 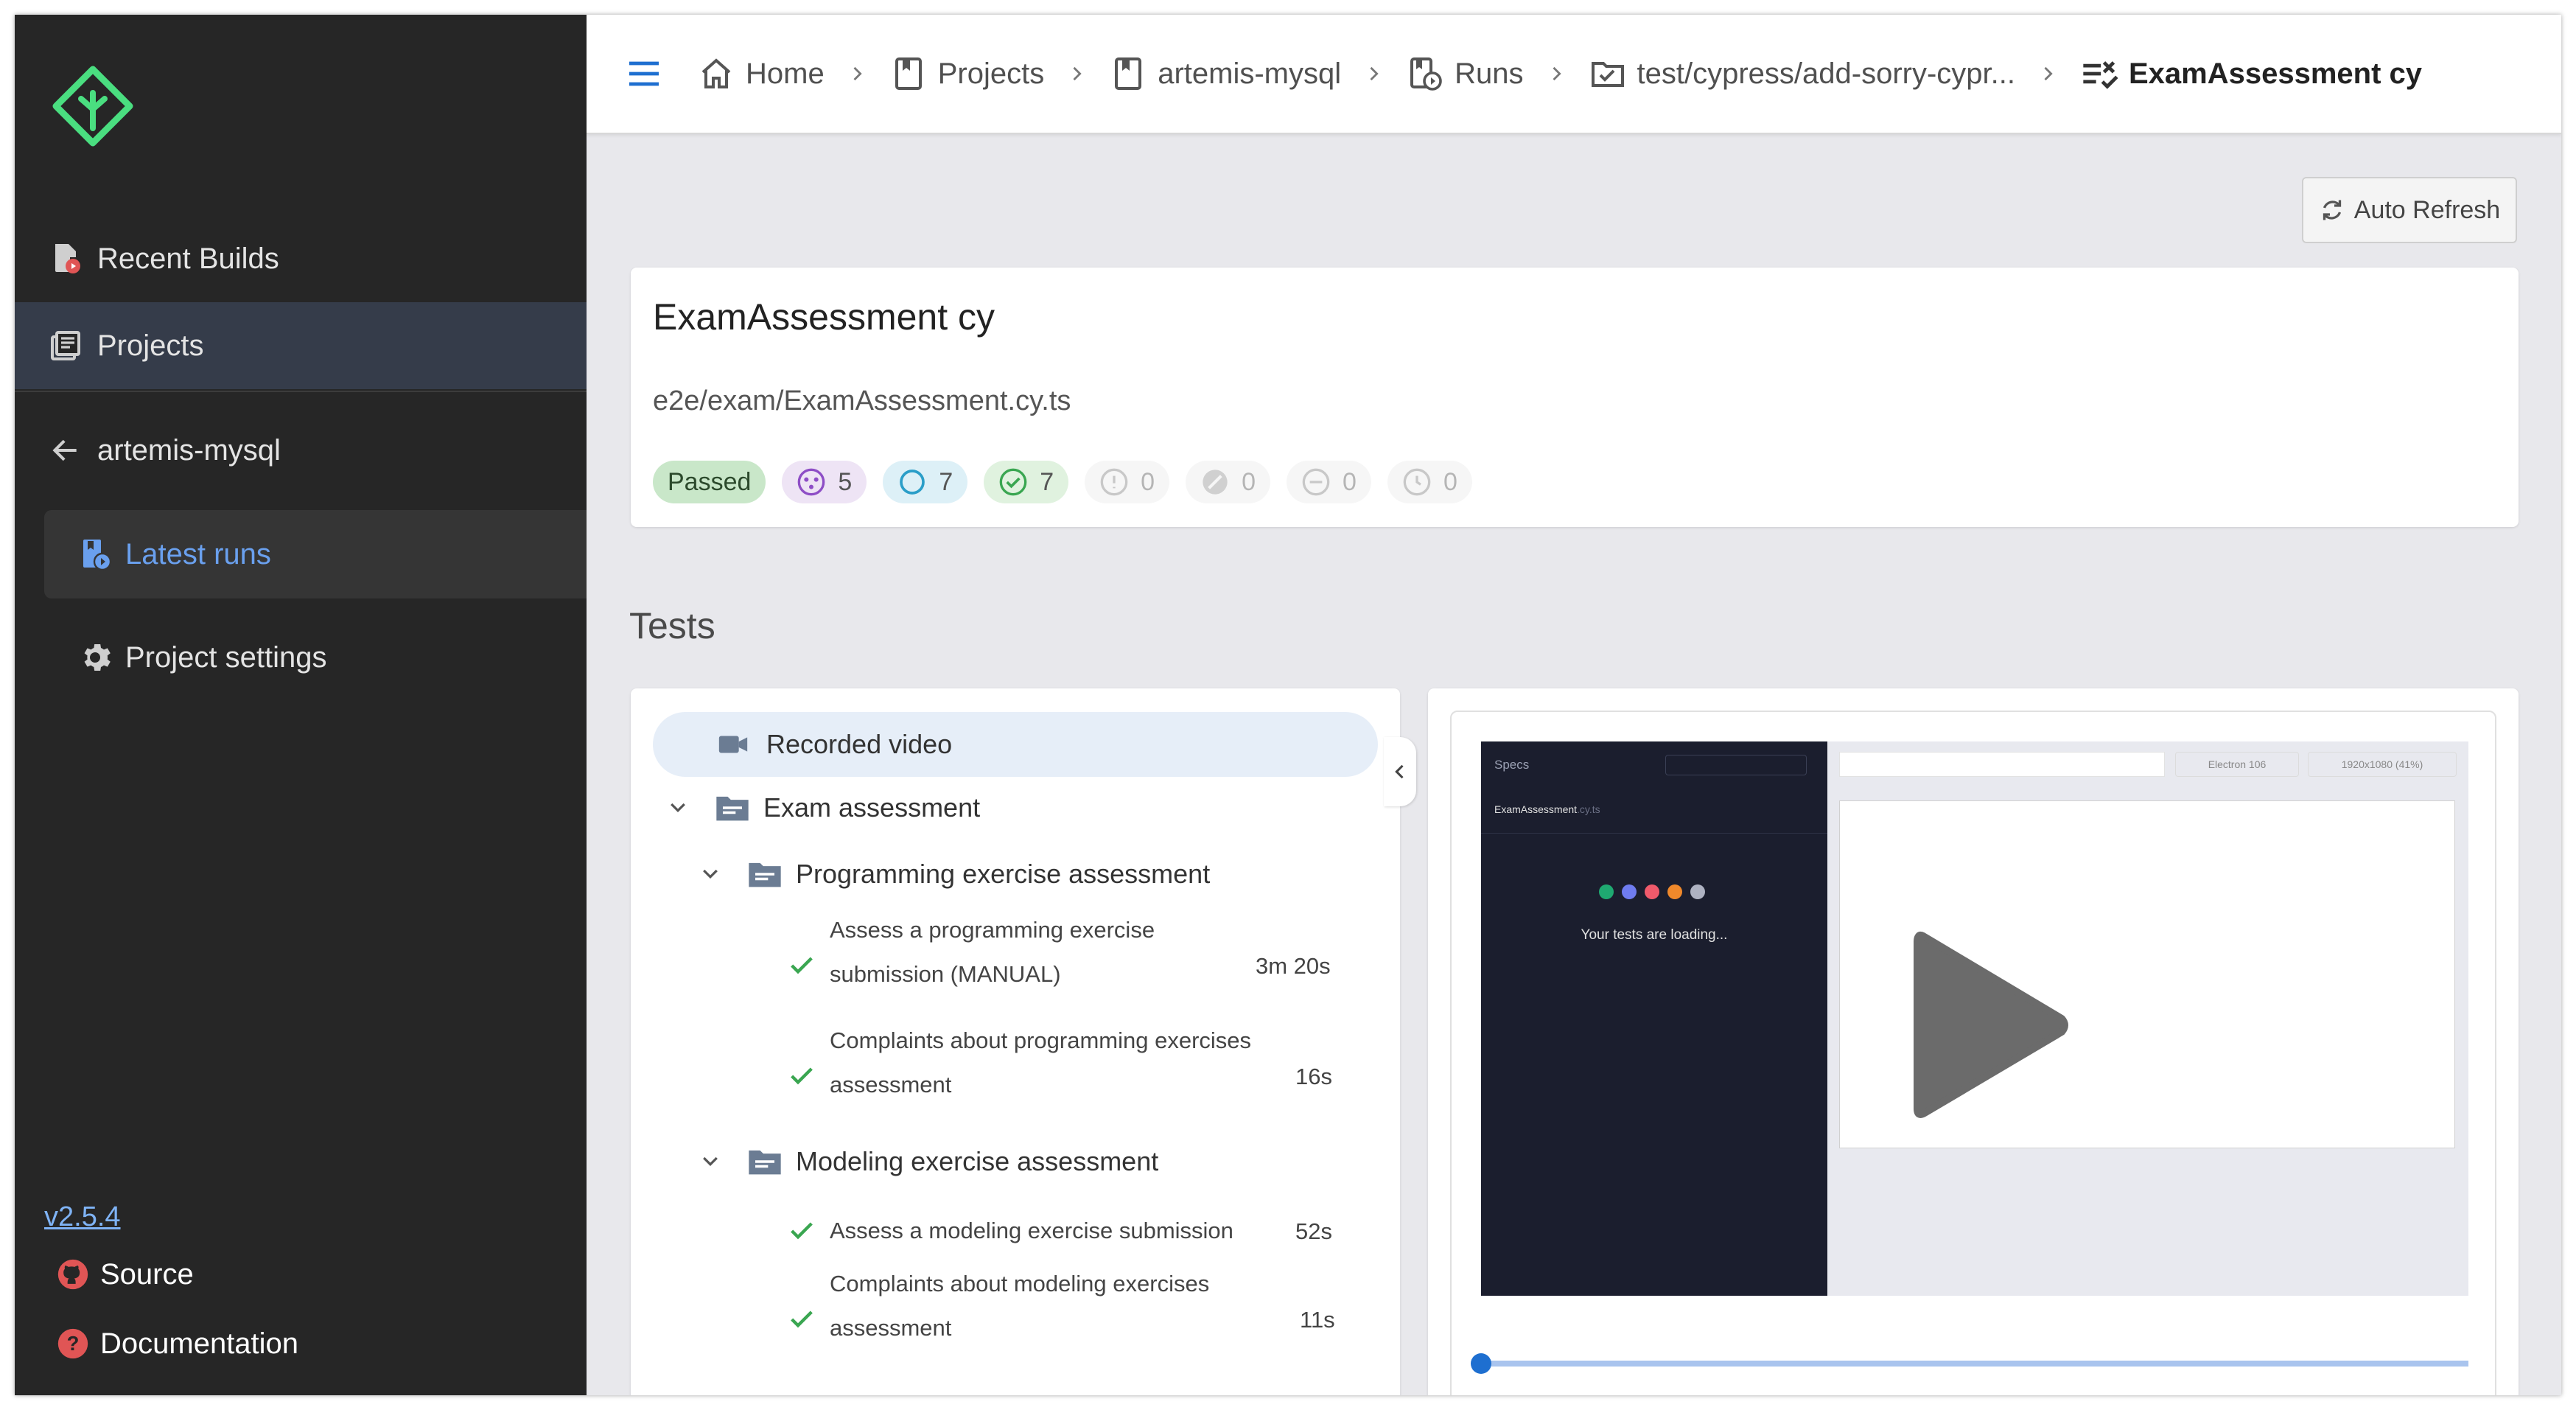 What do you see at coordinates (125, 1274) in the screenshot?
I see `source-link: Source` at bounding box center [125, 1274].